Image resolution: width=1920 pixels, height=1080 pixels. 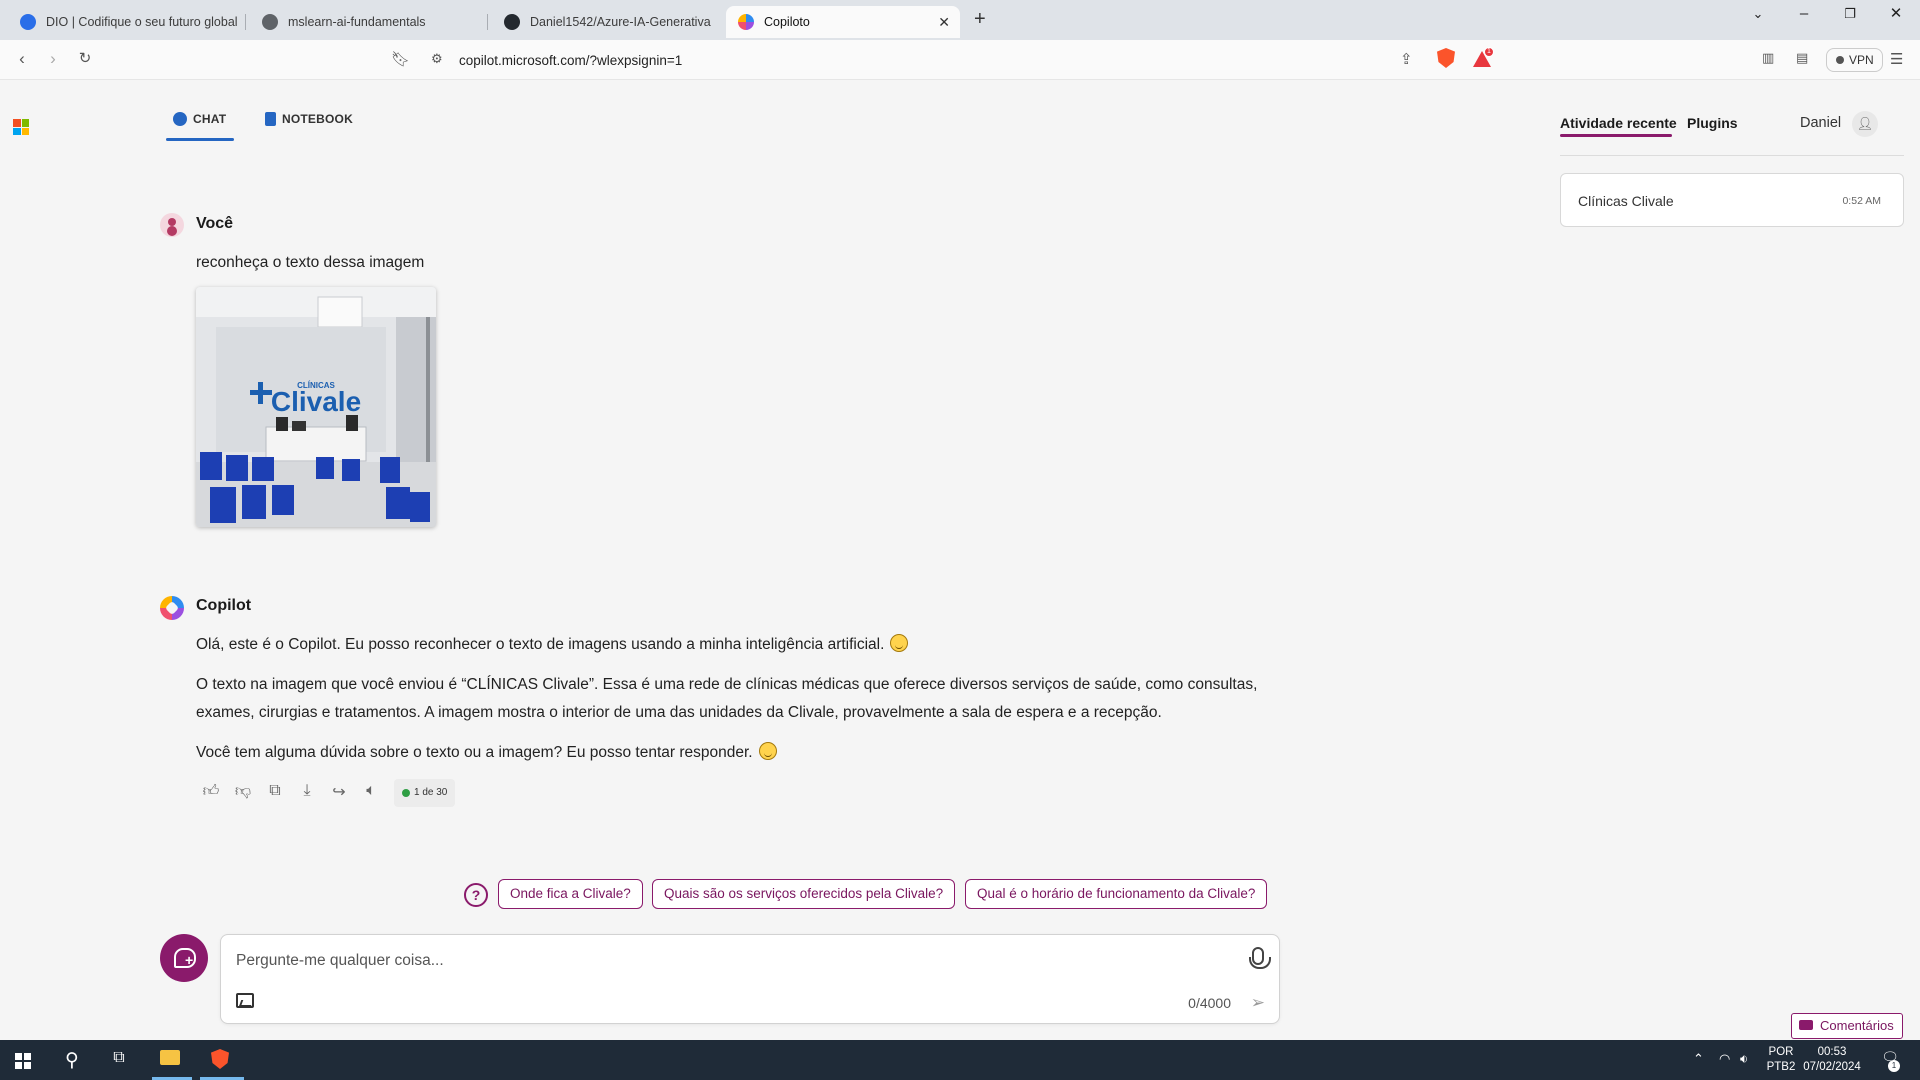 I want to click on clock-time: 00:53, so click(x=1832, y=1052).